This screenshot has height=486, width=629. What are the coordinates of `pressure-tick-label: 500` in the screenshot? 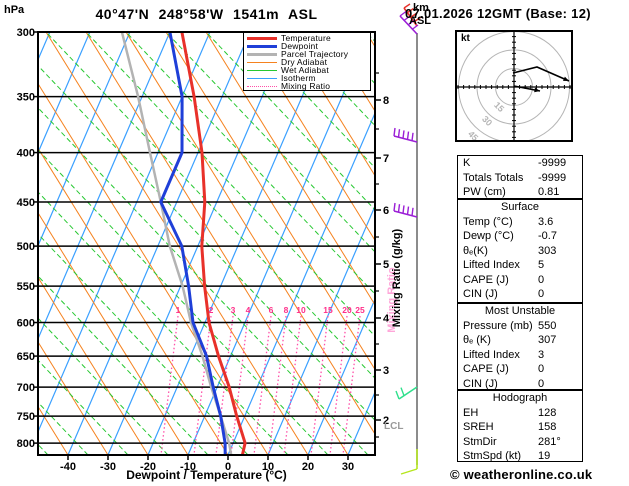 It's located at (26, 247).